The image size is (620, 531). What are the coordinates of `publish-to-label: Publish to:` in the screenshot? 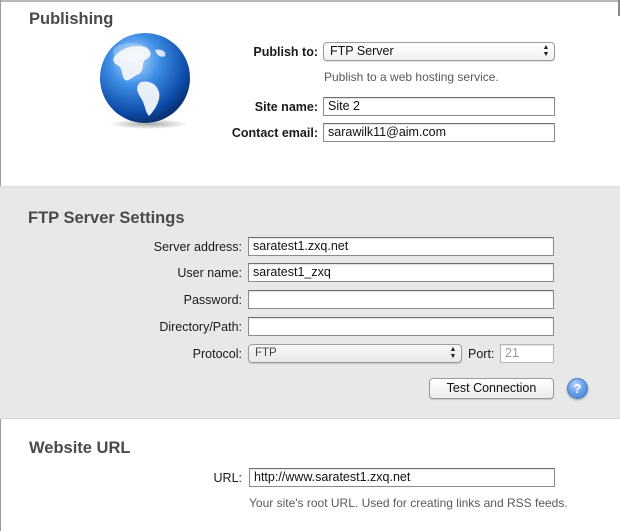 It's located at (285, 52).